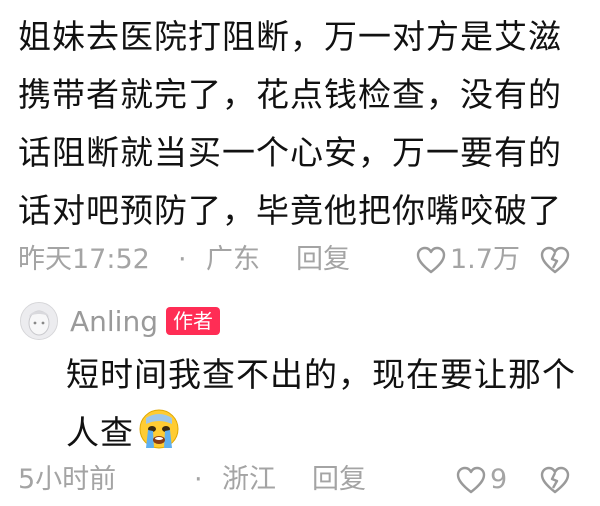 Image resolution: width=600 pixels, height=506 pixels. What do you see at coordinates (159, 438) in the screenshot?
I see `crying-face-emoji-icon` at bounding box center [159, 438].